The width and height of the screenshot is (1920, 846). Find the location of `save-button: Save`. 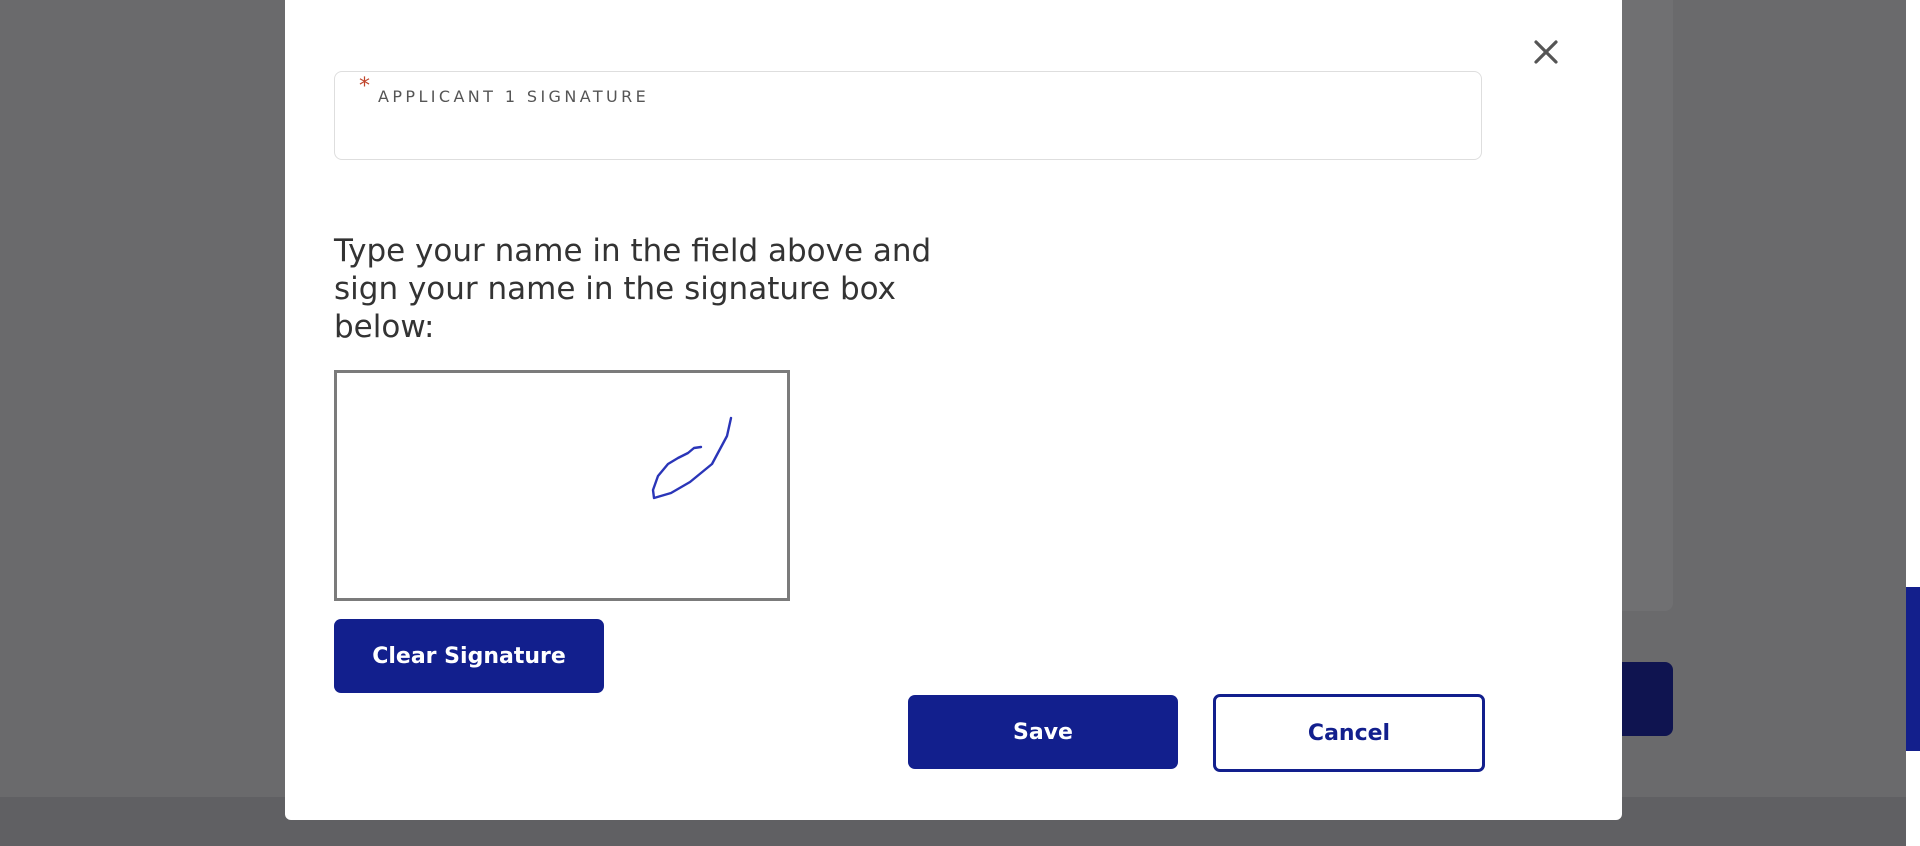

save-button: Save is located at coordinates (1043, 732).